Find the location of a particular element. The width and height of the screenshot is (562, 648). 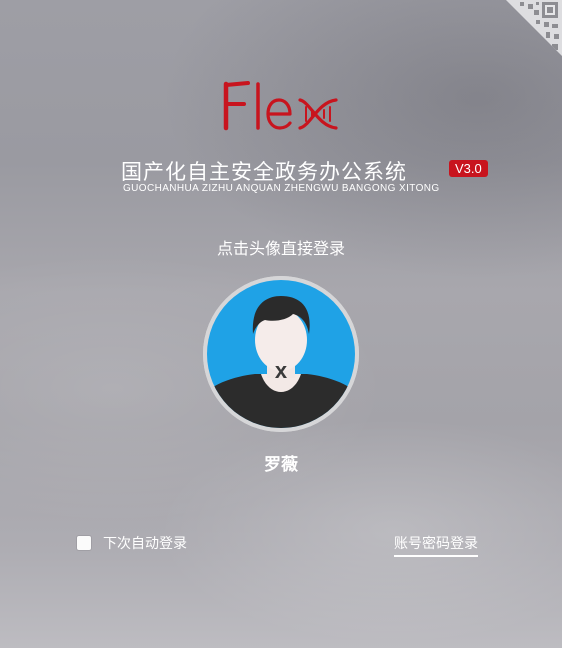

qr-code-icon is located at coordinates (534, 28).